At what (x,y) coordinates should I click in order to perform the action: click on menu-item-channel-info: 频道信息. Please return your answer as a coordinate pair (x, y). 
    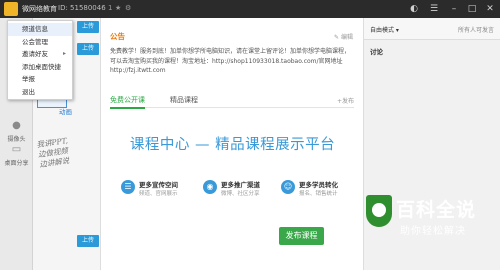
    Looking at the image, I should click on (40, 29).